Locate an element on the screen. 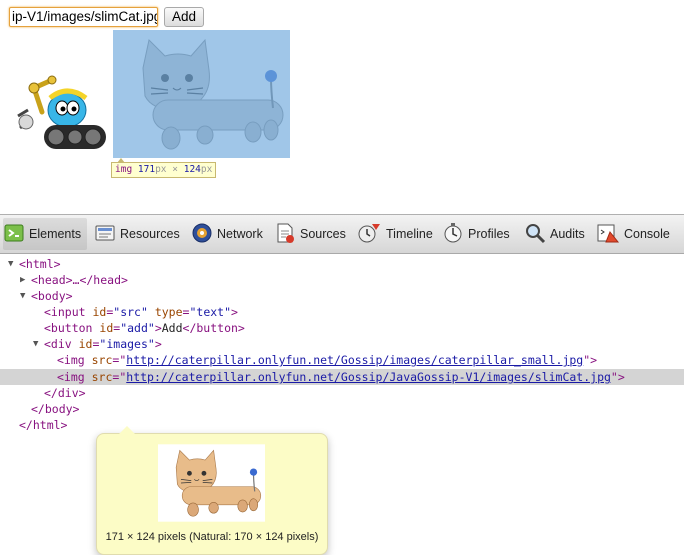 The width and height of the screenshot is (684, 555). elements-icon is located at coordinates (16, 234).